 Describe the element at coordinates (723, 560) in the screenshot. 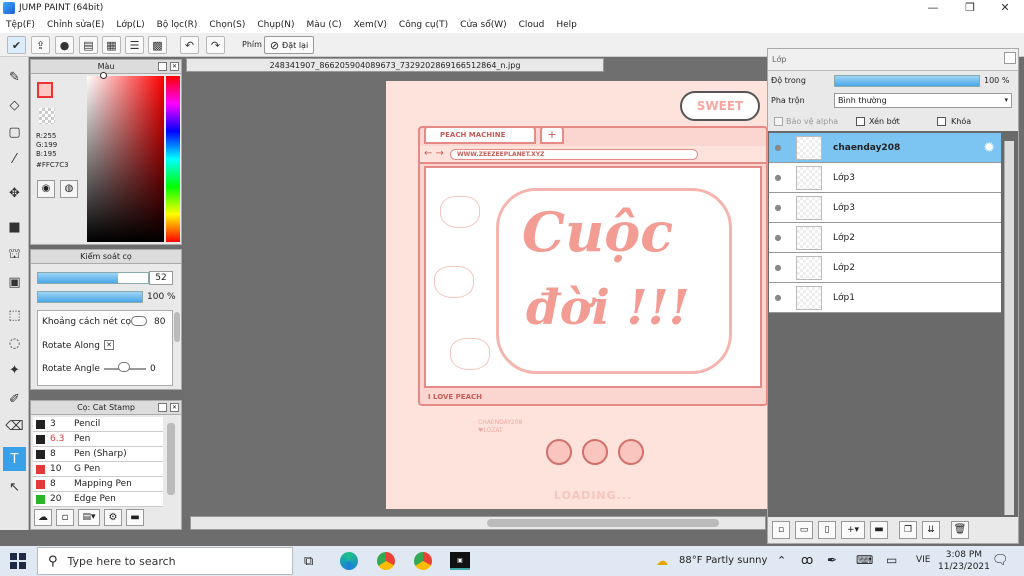

I see `weather-text: 88°F Partly sunny` at that location.